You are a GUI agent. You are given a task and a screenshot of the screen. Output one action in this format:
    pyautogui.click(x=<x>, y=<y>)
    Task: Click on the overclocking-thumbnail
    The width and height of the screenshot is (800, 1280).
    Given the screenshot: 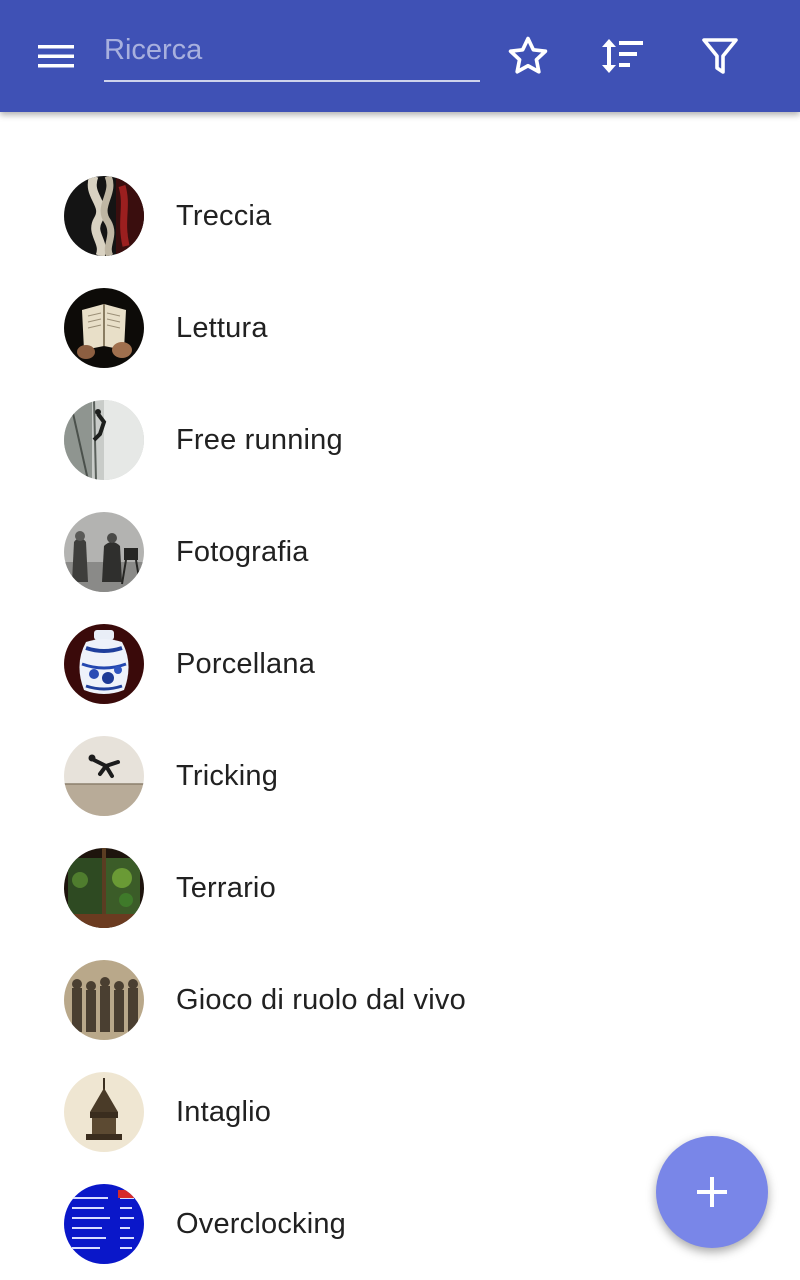 What is the action you would take?
    pyautogui.click(x=104, y=1224)
    